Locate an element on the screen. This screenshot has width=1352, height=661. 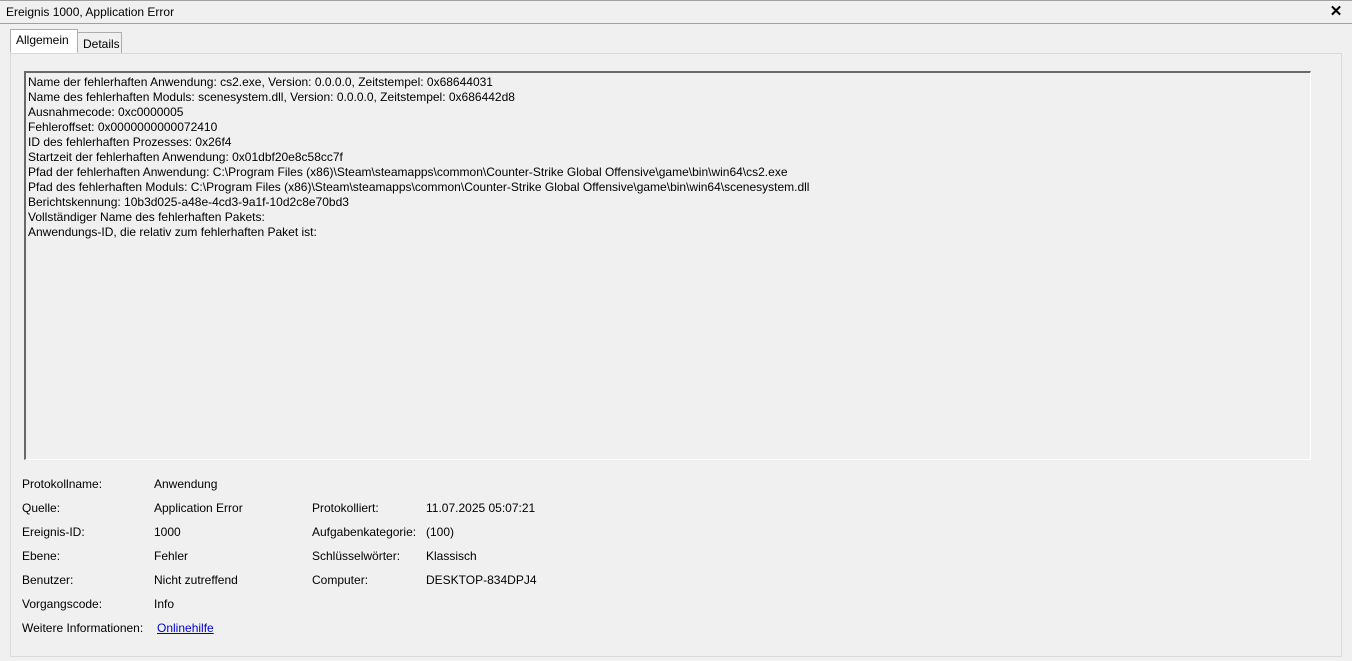
logged-label: Protokolliert: is located at coordinates (345, 508).